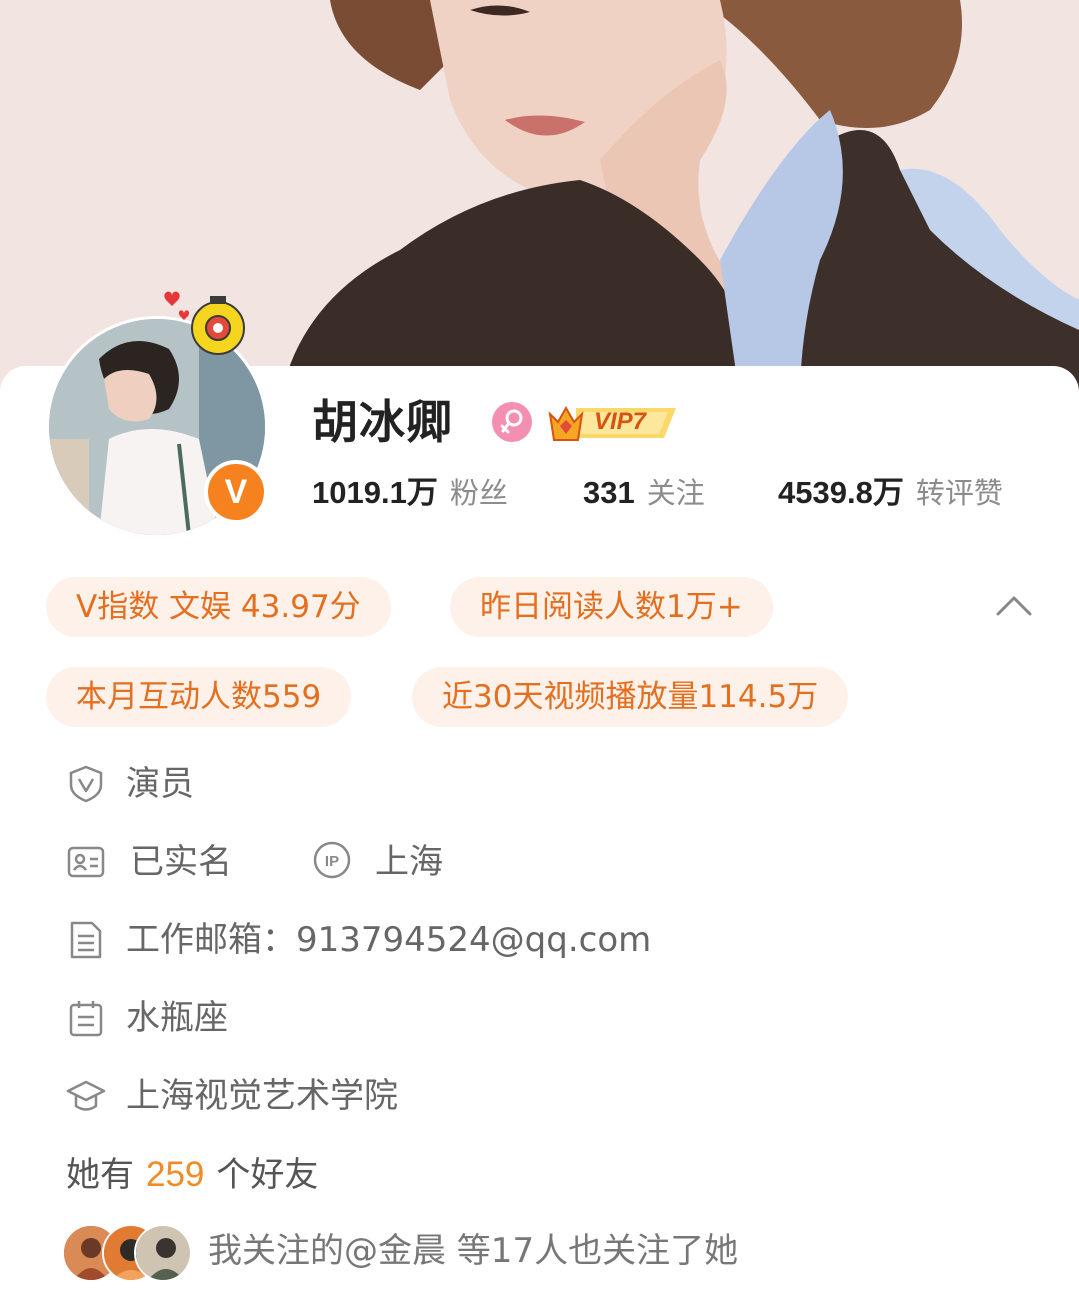 This screenshot has width=1079, height=1299. What do you see at coordinates (160, 784) in the screenshot?
I see `occupation-text: 演员` at bounding box center [160, 784].